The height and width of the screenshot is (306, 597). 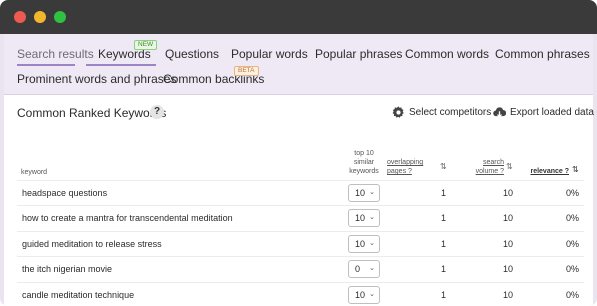 What do you see at coordinates (450, 112) in the screenshot?
I see `select-competitors-label: Select competitors` at bounding box center [450, 112].